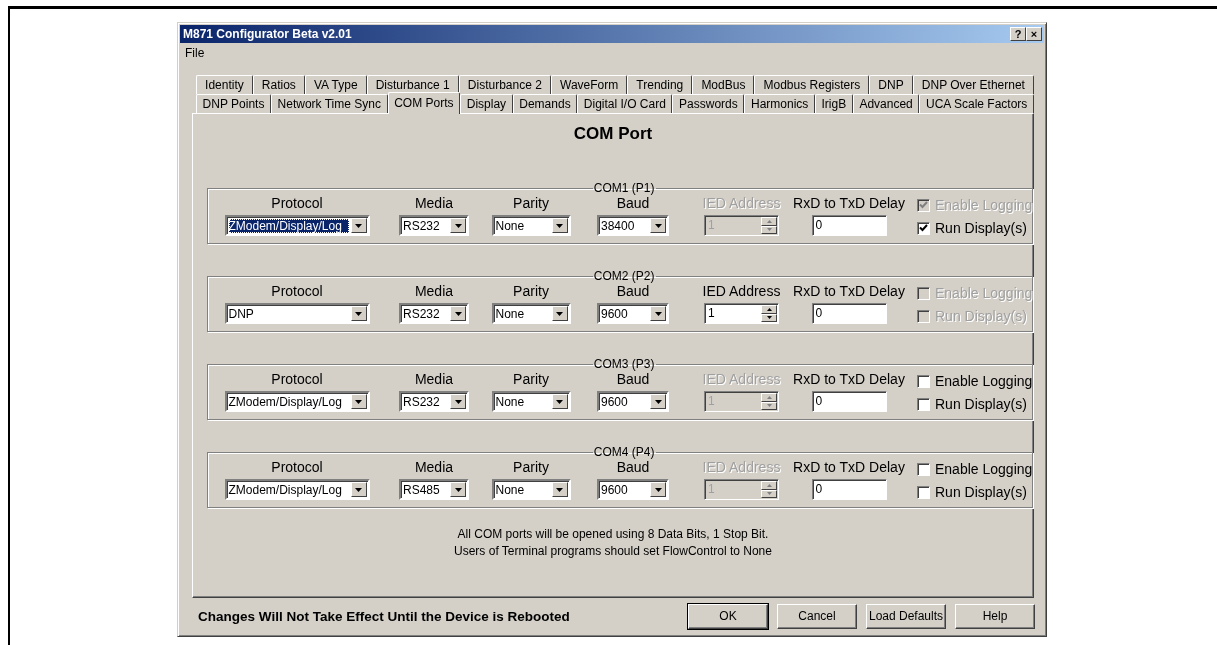 The image size is (1217, 645). What do you see at coordinates (833, 103) in the screenshot?
I see `tab: IrigB` at bounding box center [833, 103].